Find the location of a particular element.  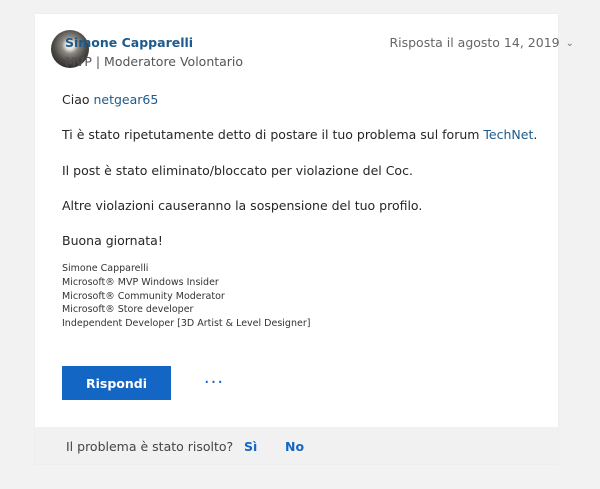

greeting-prefix: Ciao is located at coordinates (78, 99).